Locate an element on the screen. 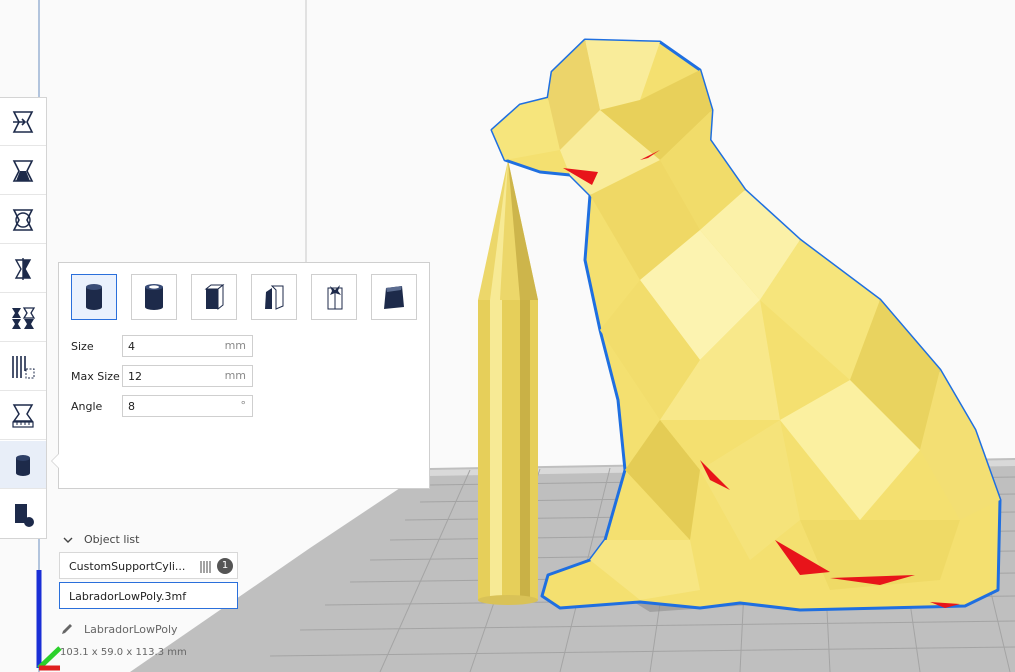 This screenshot has width=1015, height=672. per-model-settings-tool-button is located at coordinates (23, 318).